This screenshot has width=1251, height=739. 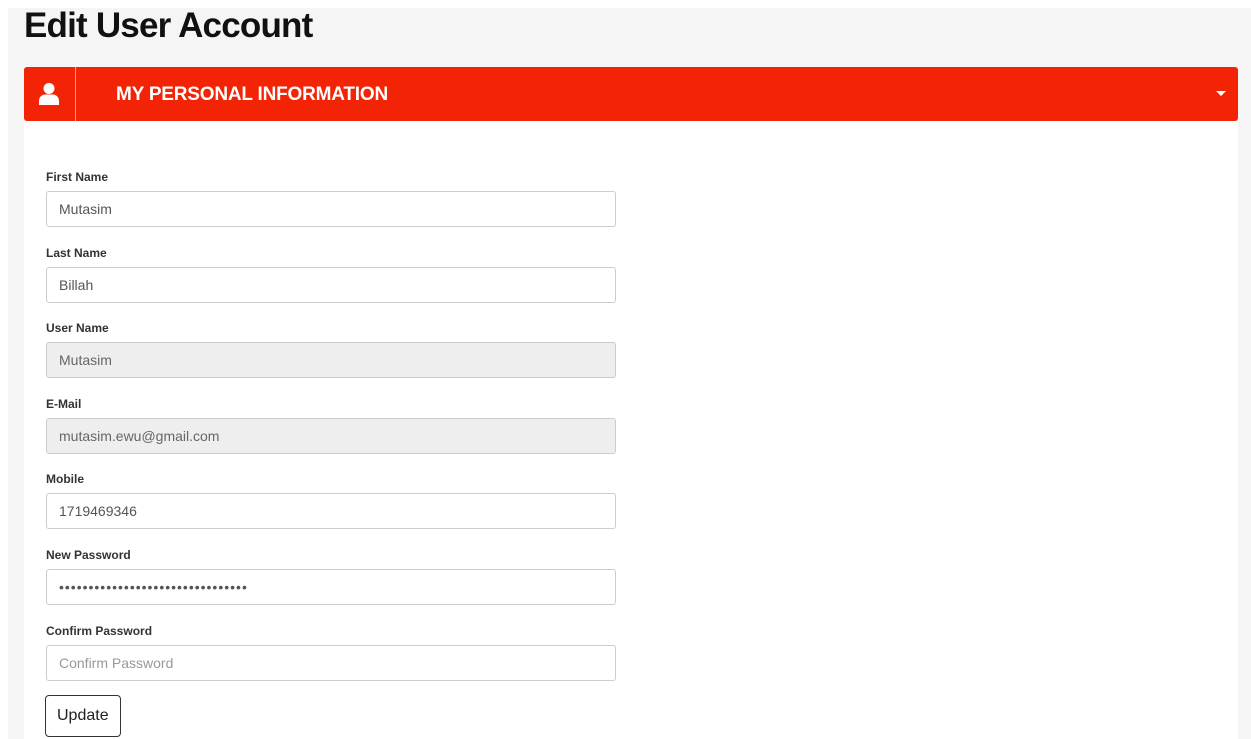 I want to click on update-button: Update, so click(x=83, y=716).